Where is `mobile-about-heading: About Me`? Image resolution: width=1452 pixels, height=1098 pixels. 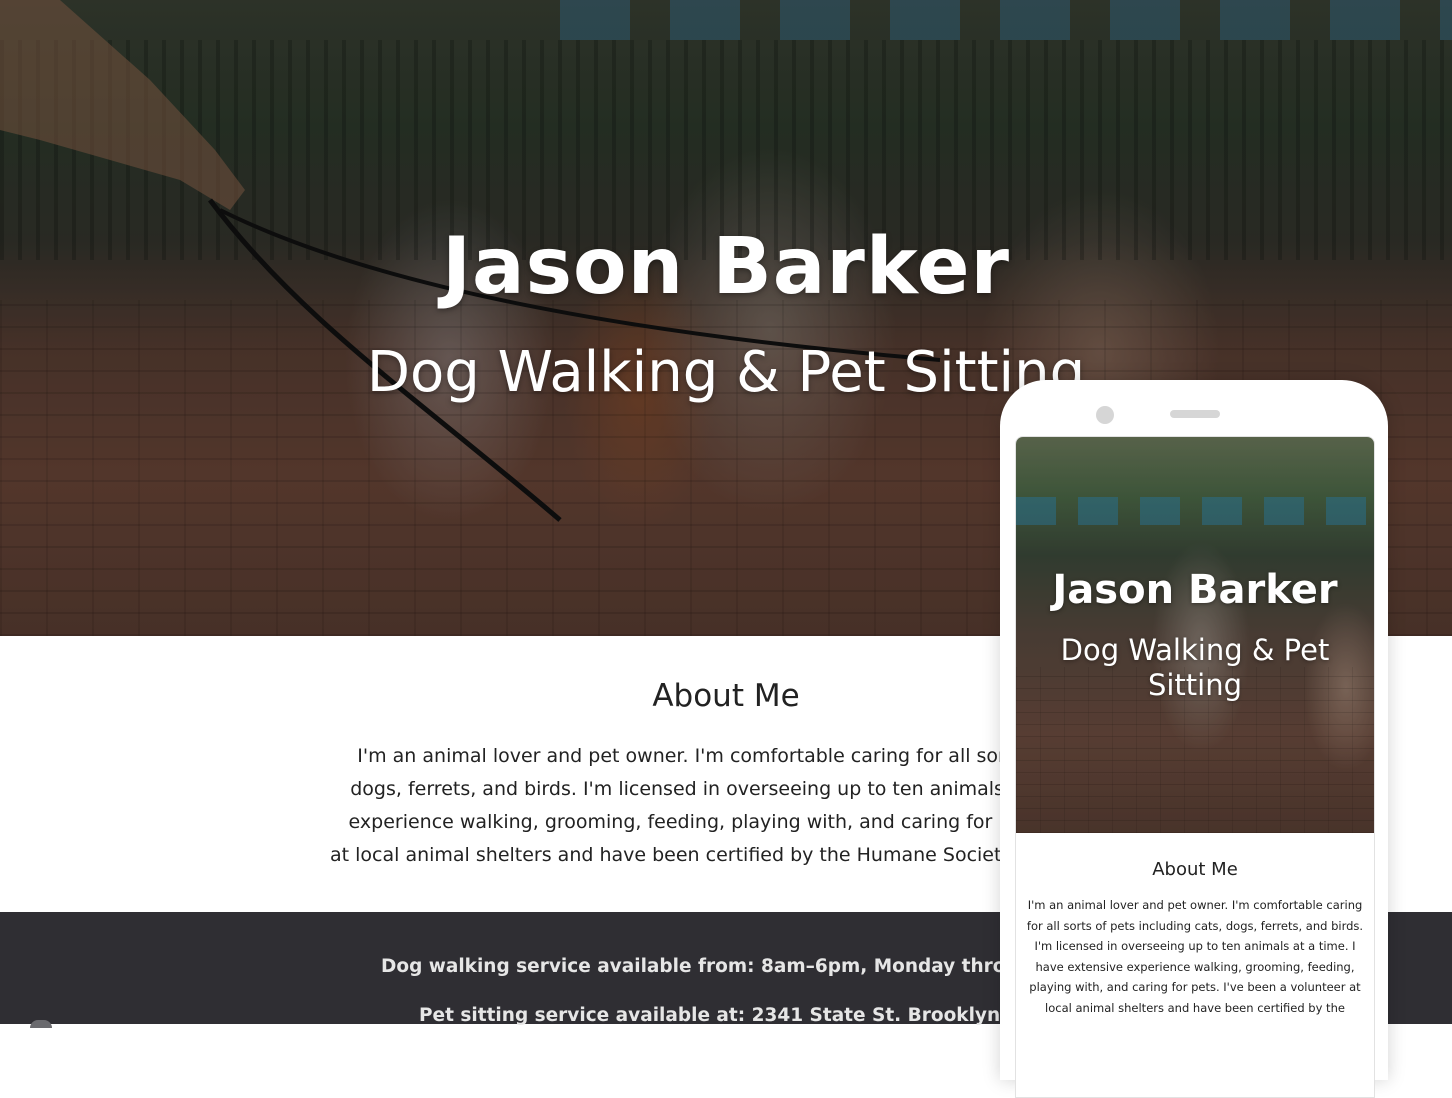 mobile-about-heading: About Me is located at coordinates (1195, 869).